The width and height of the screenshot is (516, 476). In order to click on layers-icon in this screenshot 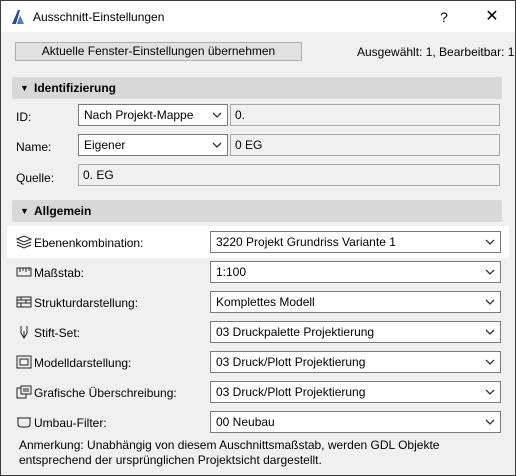, I will do `click(24, 242)`.